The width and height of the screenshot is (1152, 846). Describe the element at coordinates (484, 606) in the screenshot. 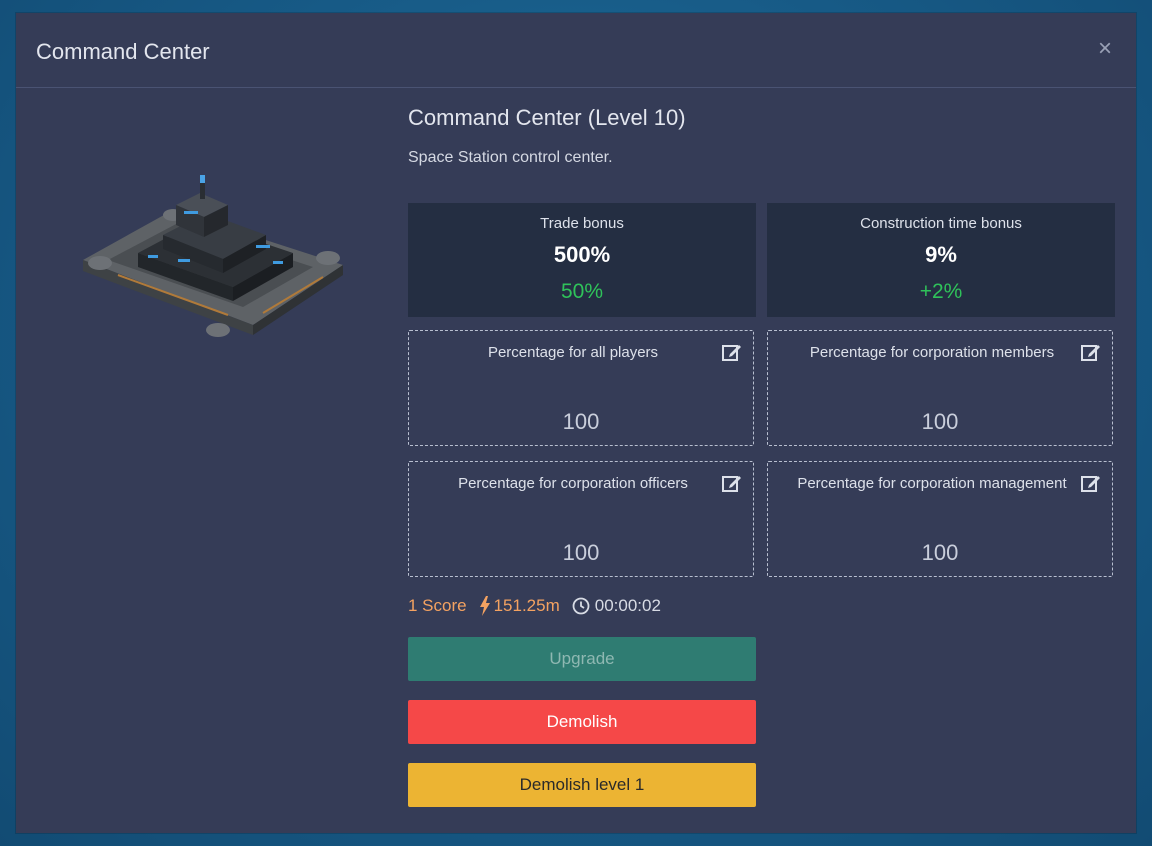

I see `lightning-icon` at that location.